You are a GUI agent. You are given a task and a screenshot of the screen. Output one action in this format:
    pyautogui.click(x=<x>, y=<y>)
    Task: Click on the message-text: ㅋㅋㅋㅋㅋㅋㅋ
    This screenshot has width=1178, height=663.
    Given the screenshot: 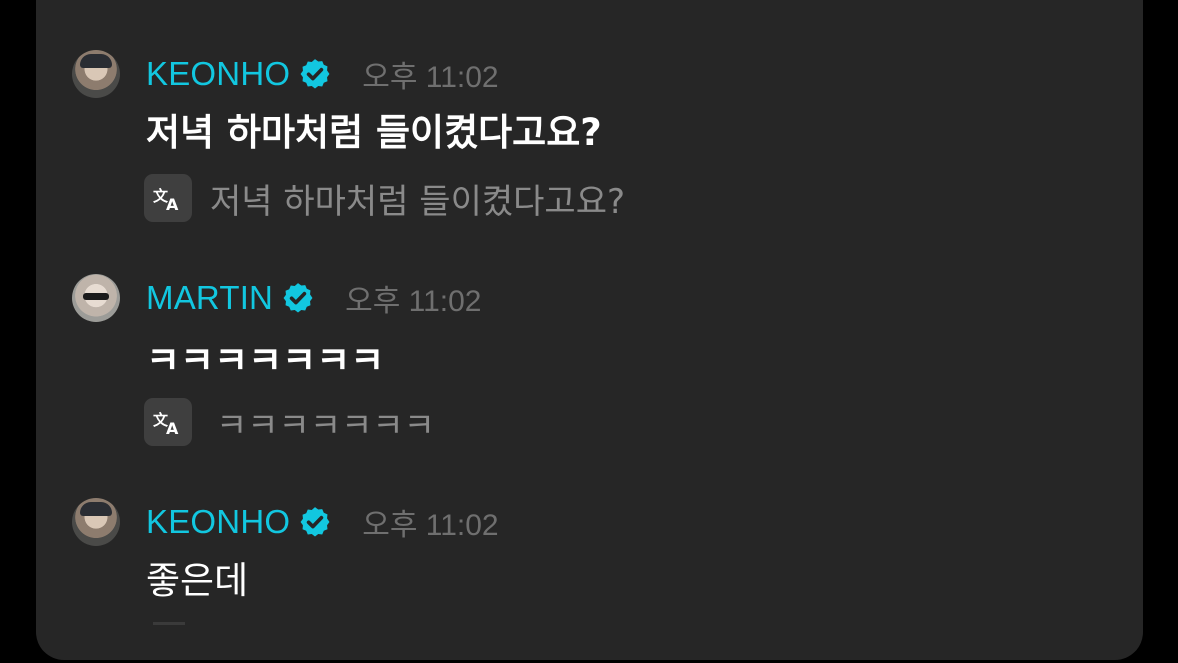 What is the action you would take?
    pyautogui.click(x=265, y=360)
    